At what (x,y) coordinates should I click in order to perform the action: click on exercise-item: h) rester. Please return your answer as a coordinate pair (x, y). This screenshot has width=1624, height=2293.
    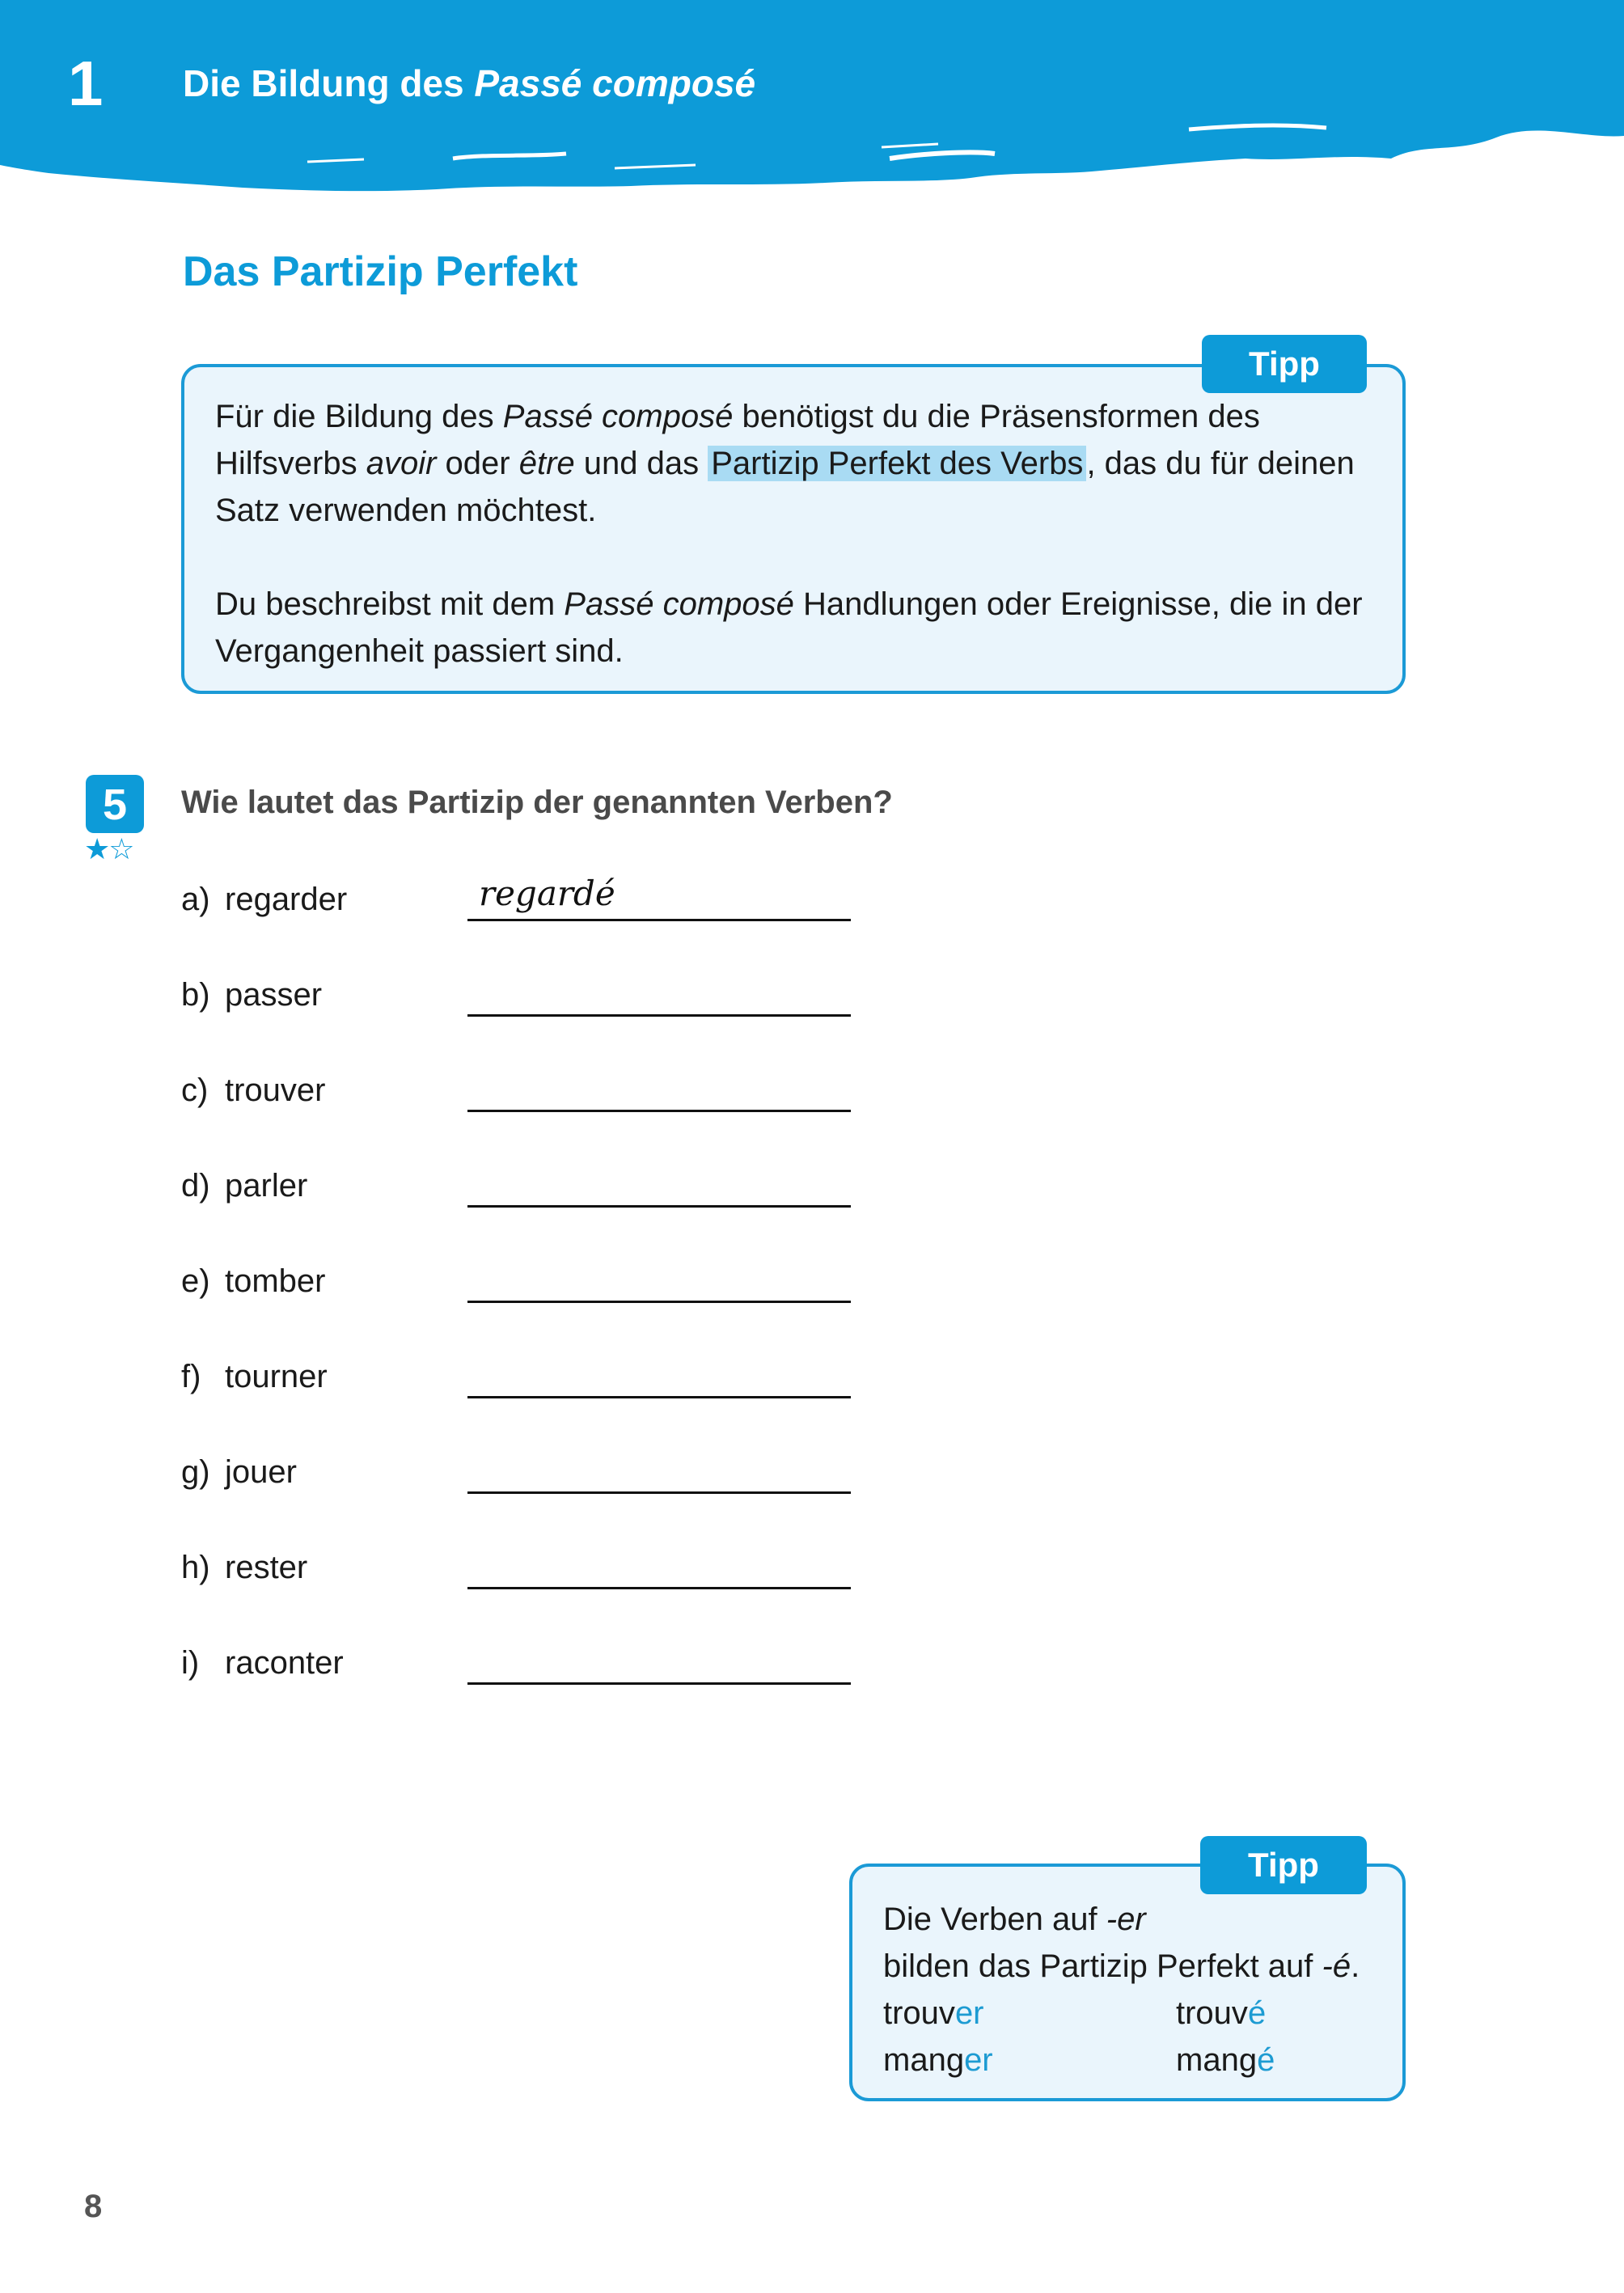
    Looking at the image, I should click on (516, 1583).